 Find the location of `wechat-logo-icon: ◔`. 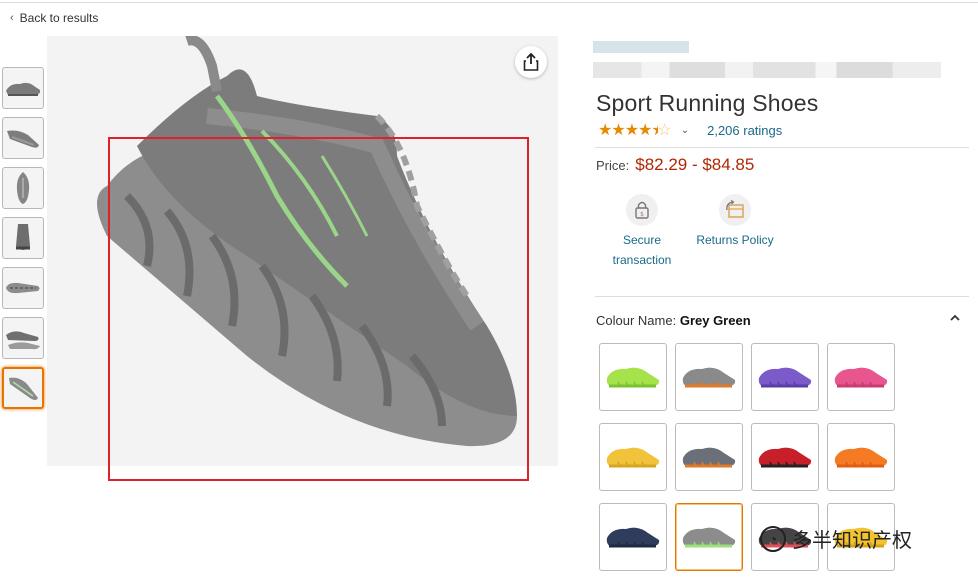

wechat-logo-icon: ◔ is located at coordinates (773, 538).